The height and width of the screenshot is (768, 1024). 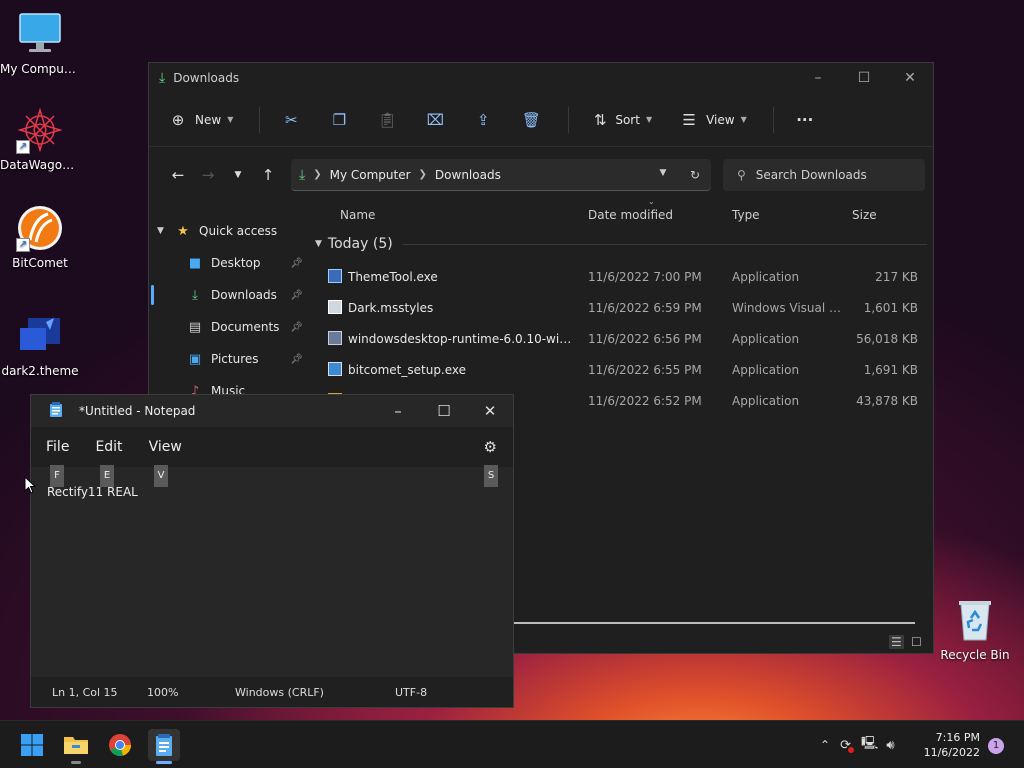 I want to click on explorer-titlebar: ⤓ Downloads – ☐ ✕, so click(x=541, y=78).